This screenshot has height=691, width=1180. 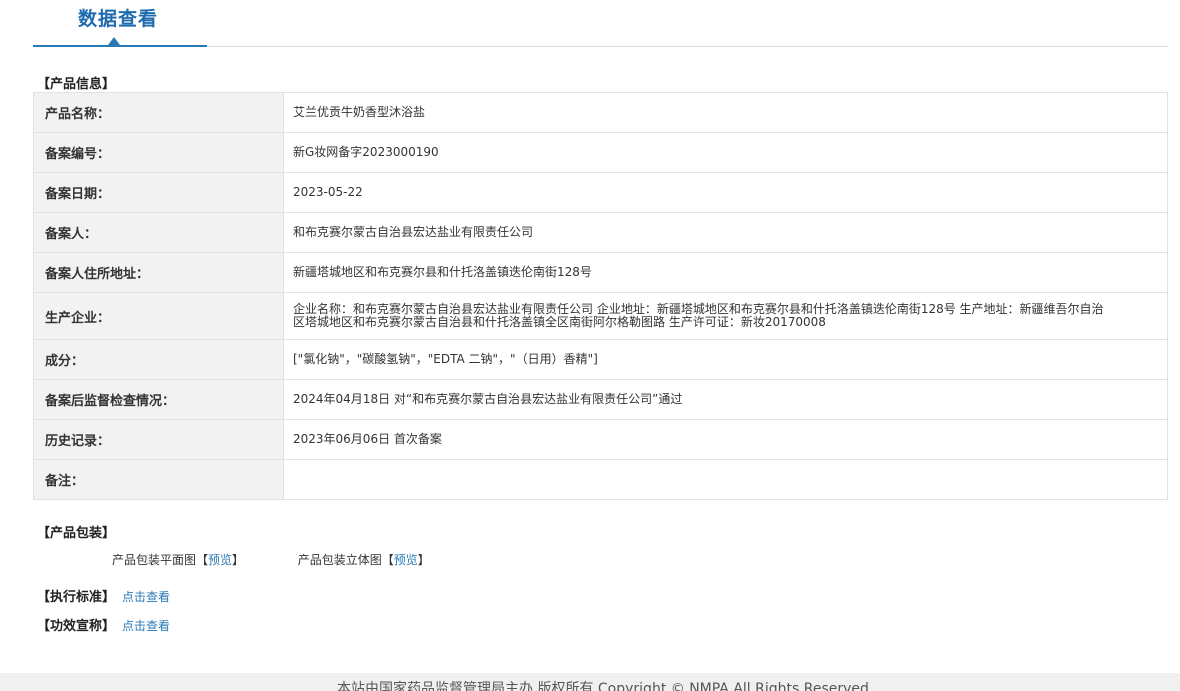 I want to click on row-value: ["氯化钠"，"碳酸氢钠"，"EDTA 二钠"，"（日用）香精"], so click(x=725, y=359).